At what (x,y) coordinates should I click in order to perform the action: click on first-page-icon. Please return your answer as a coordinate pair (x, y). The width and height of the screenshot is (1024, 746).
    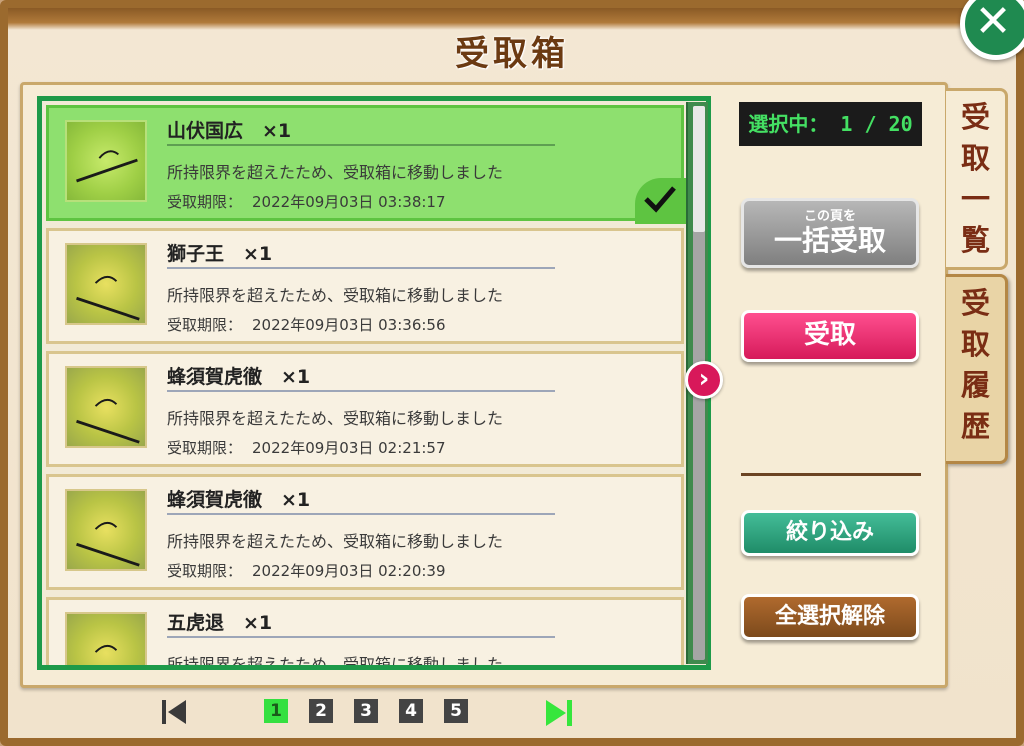
    Looking at the image, I should click on (174, 714).